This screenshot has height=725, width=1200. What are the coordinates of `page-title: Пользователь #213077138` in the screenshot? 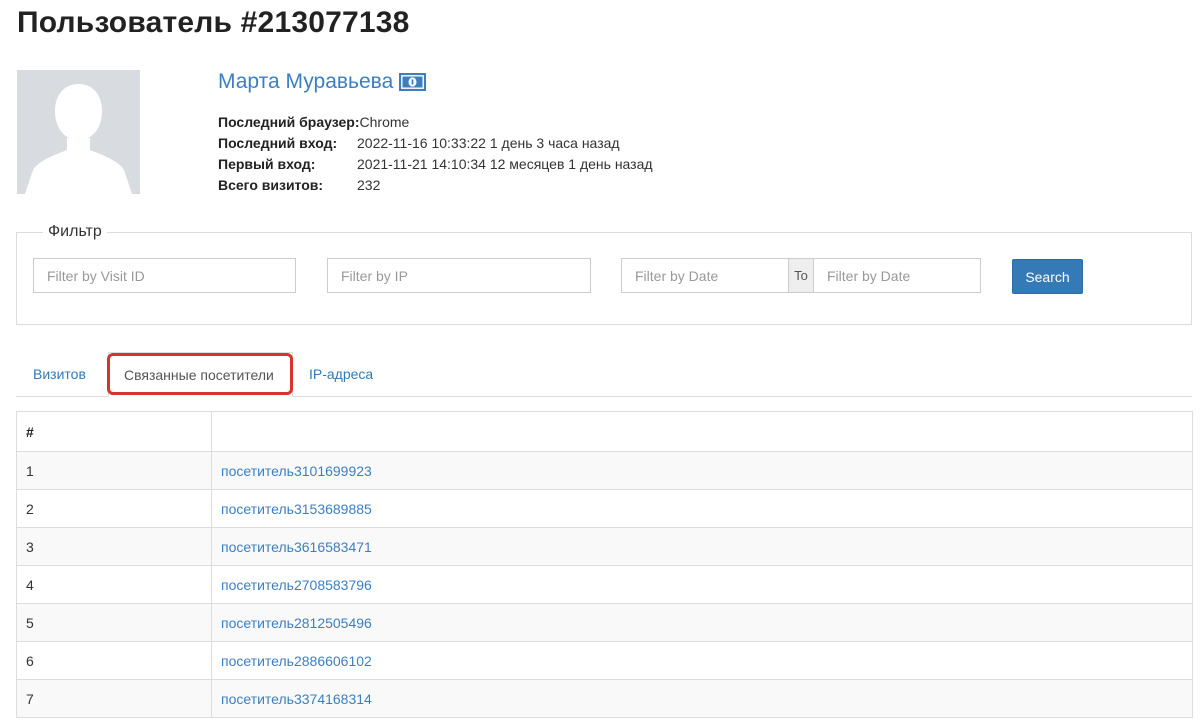 It's located at (213, 22).